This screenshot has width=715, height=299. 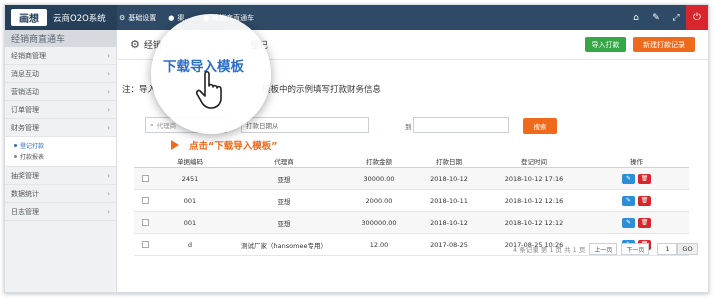 What do you see at coordinates (540, 126) in the screenshot?
I see `search-button: 搜索` at bounding box center [540, 126].